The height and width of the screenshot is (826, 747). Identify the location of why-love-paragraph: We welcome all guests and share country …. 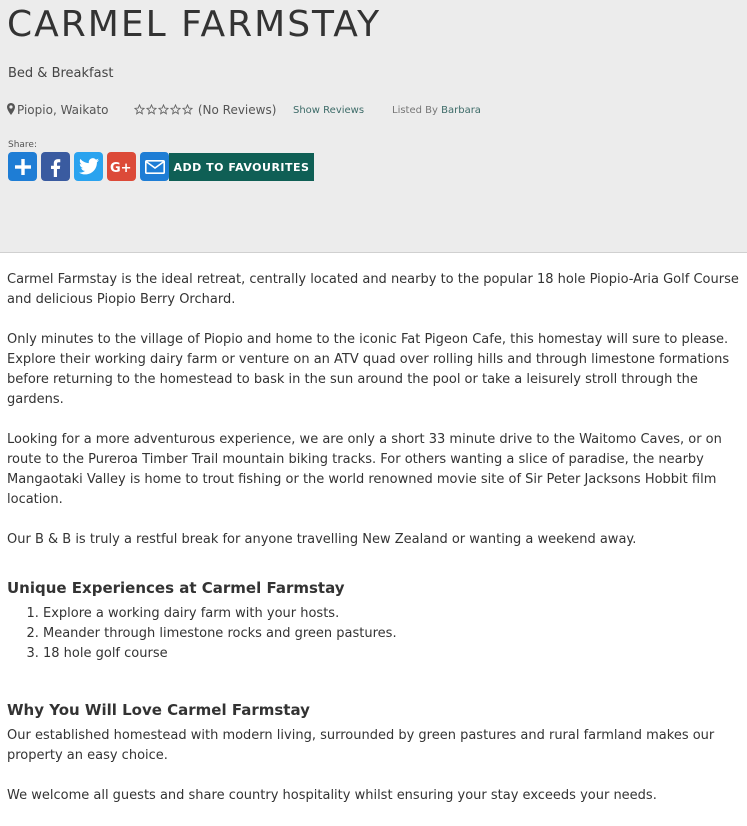
(332, 795).